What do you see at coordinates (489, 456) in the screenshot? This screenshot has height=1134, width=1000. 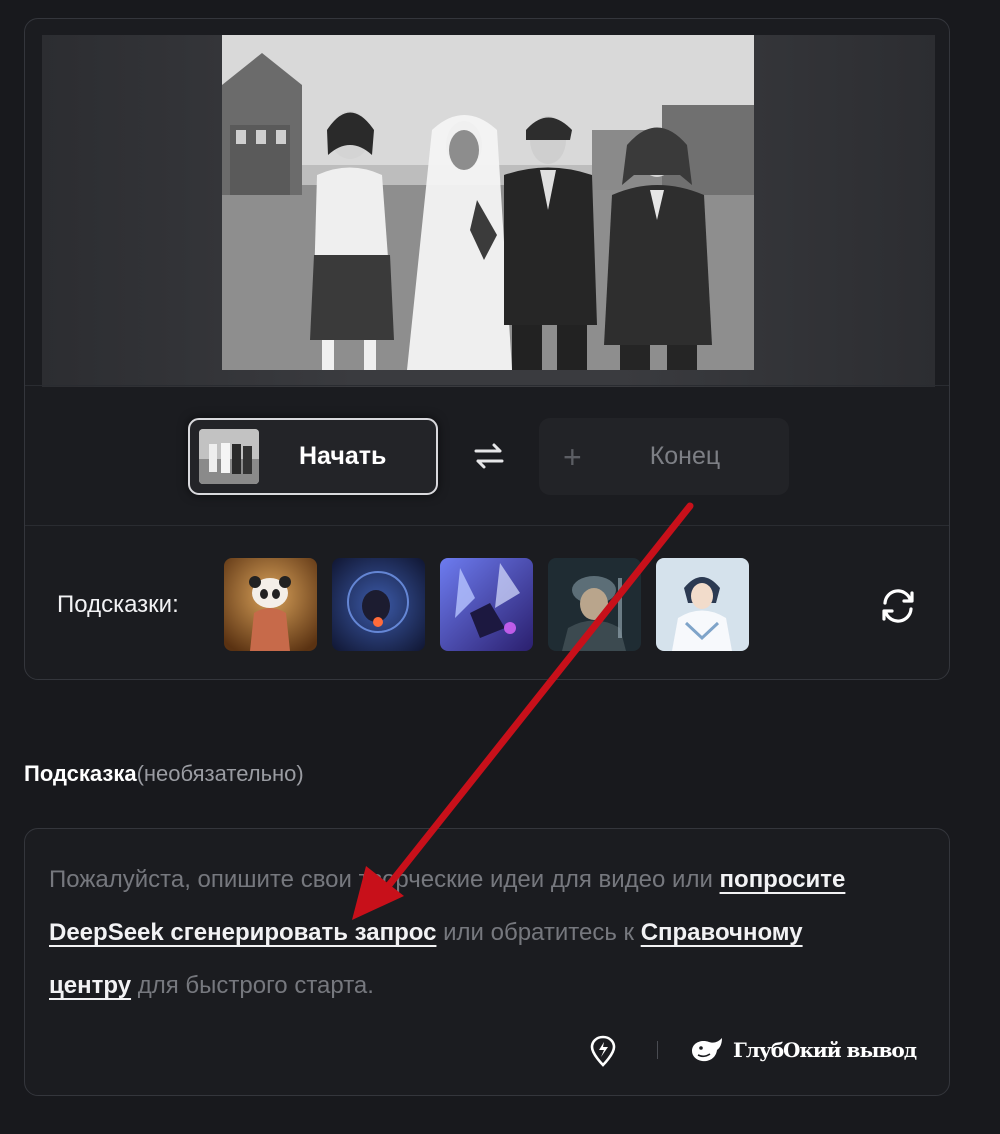 I see `swap-arrows-icon` at bounding box center [489, 456].